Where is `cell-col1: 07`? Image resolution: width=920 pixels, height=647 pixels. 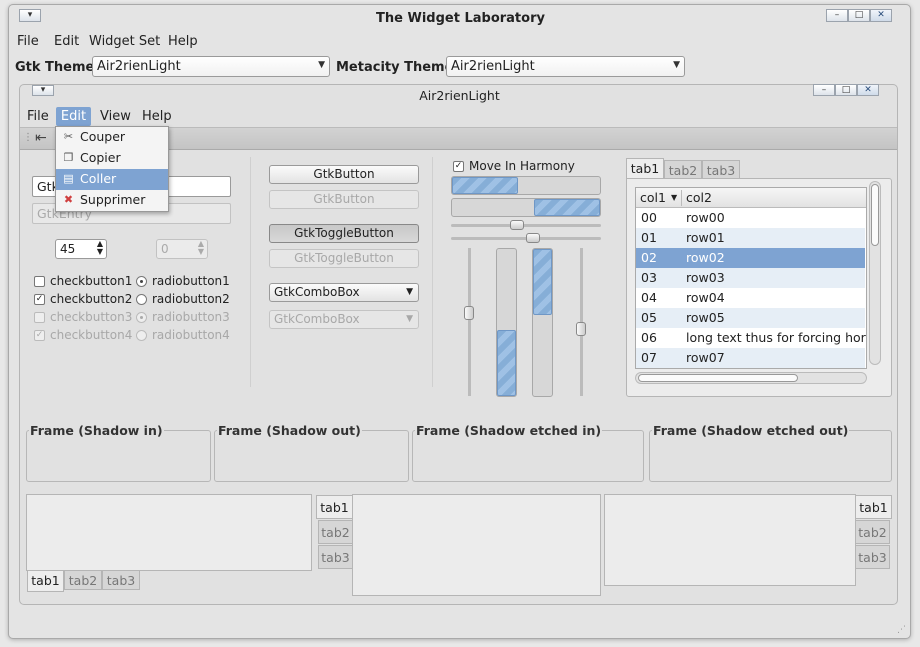
cell-col1: 07 is located at coordinates (649, 357).